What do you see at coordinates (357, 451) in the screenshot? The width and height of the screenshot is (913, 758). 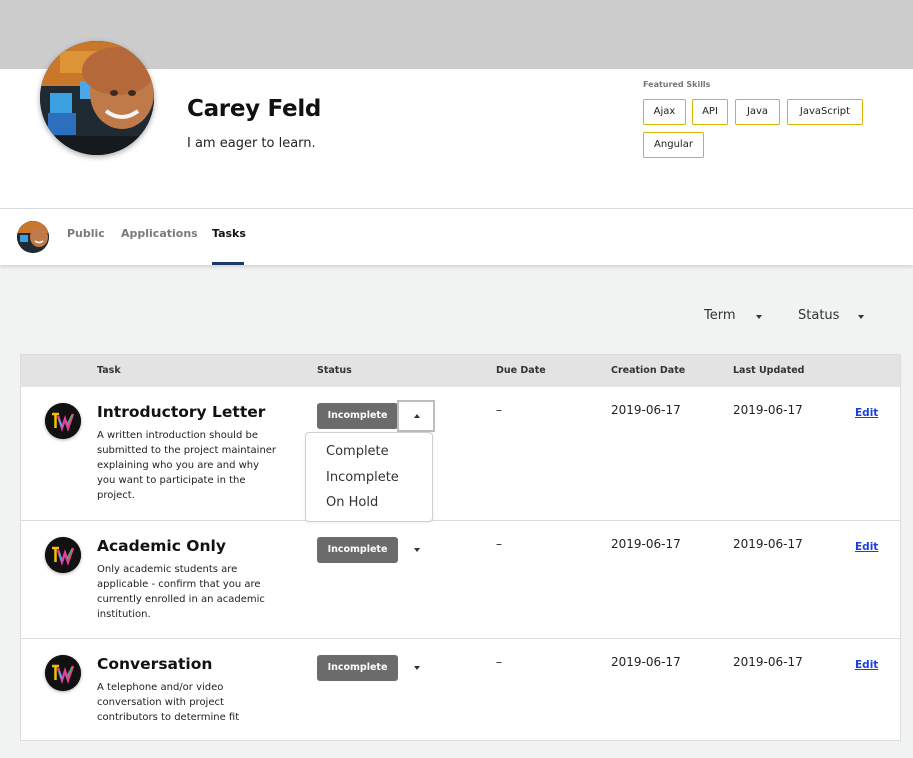 I see `status-option-complete: Complete` at bounding box center [357, 451].